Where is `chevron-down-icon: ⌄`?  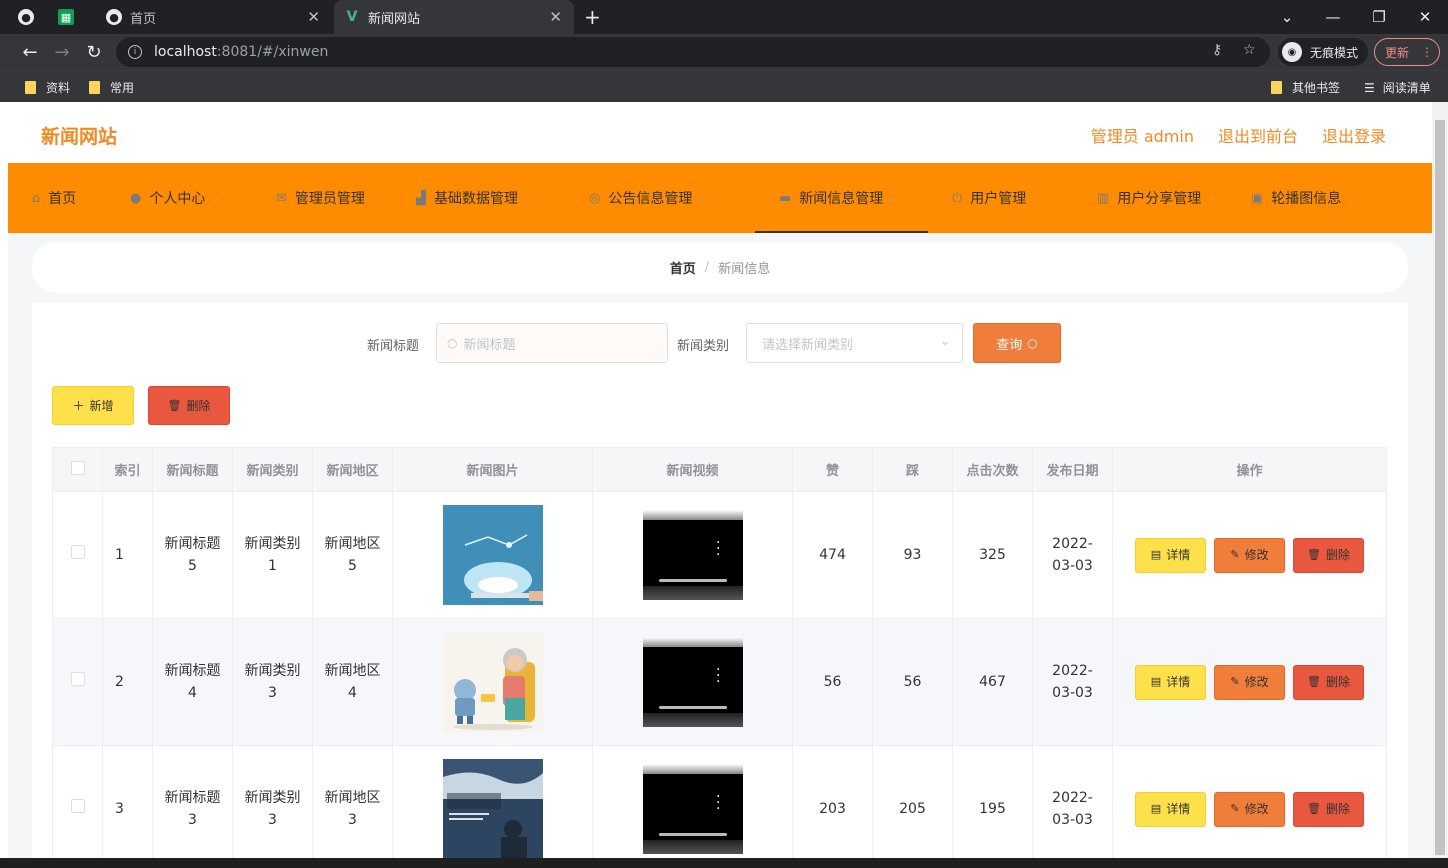
chevron-down-icon: ⌄ is located at coordinates (375, 198).